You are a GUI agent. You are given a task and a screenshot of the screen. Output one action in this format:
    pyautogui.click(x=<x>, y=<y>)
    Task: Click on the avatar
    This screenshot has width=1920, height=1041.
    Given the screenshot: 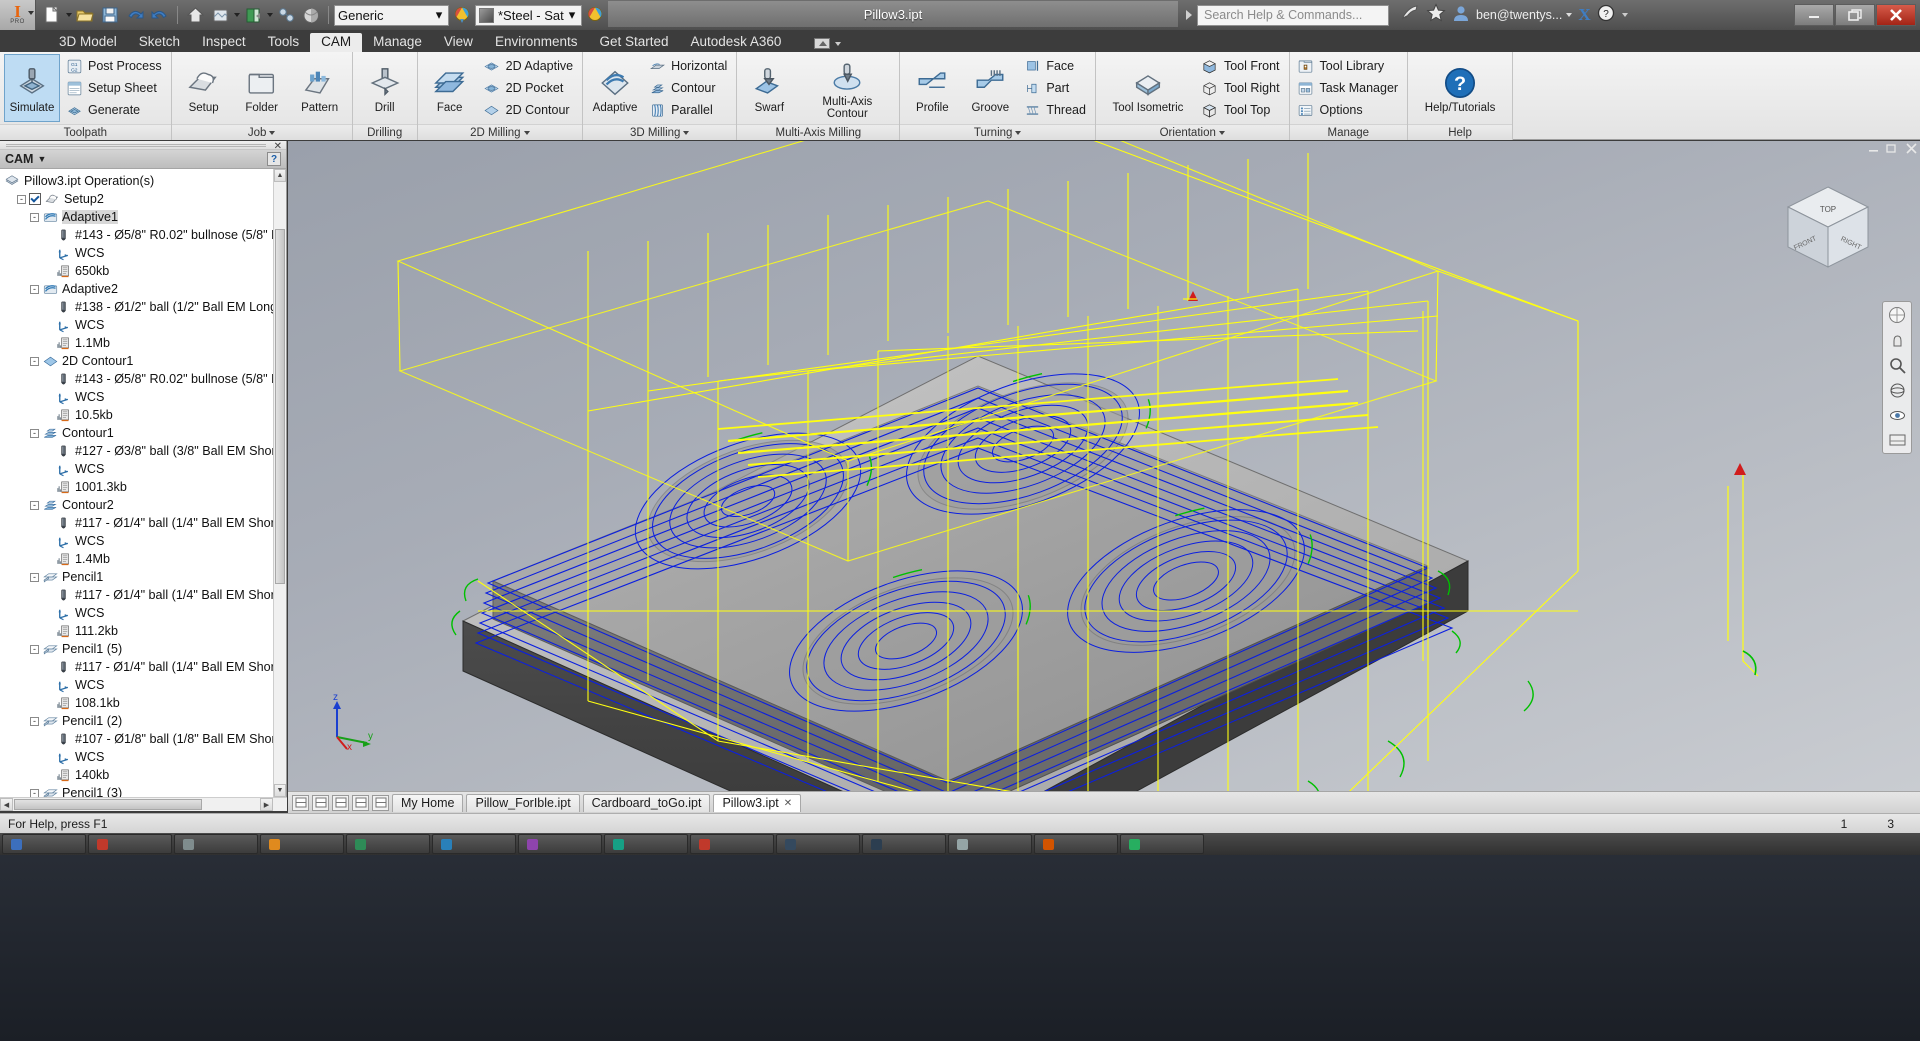 What is the action you would take?
    pyautogui.click(x=1461, y=15)
    